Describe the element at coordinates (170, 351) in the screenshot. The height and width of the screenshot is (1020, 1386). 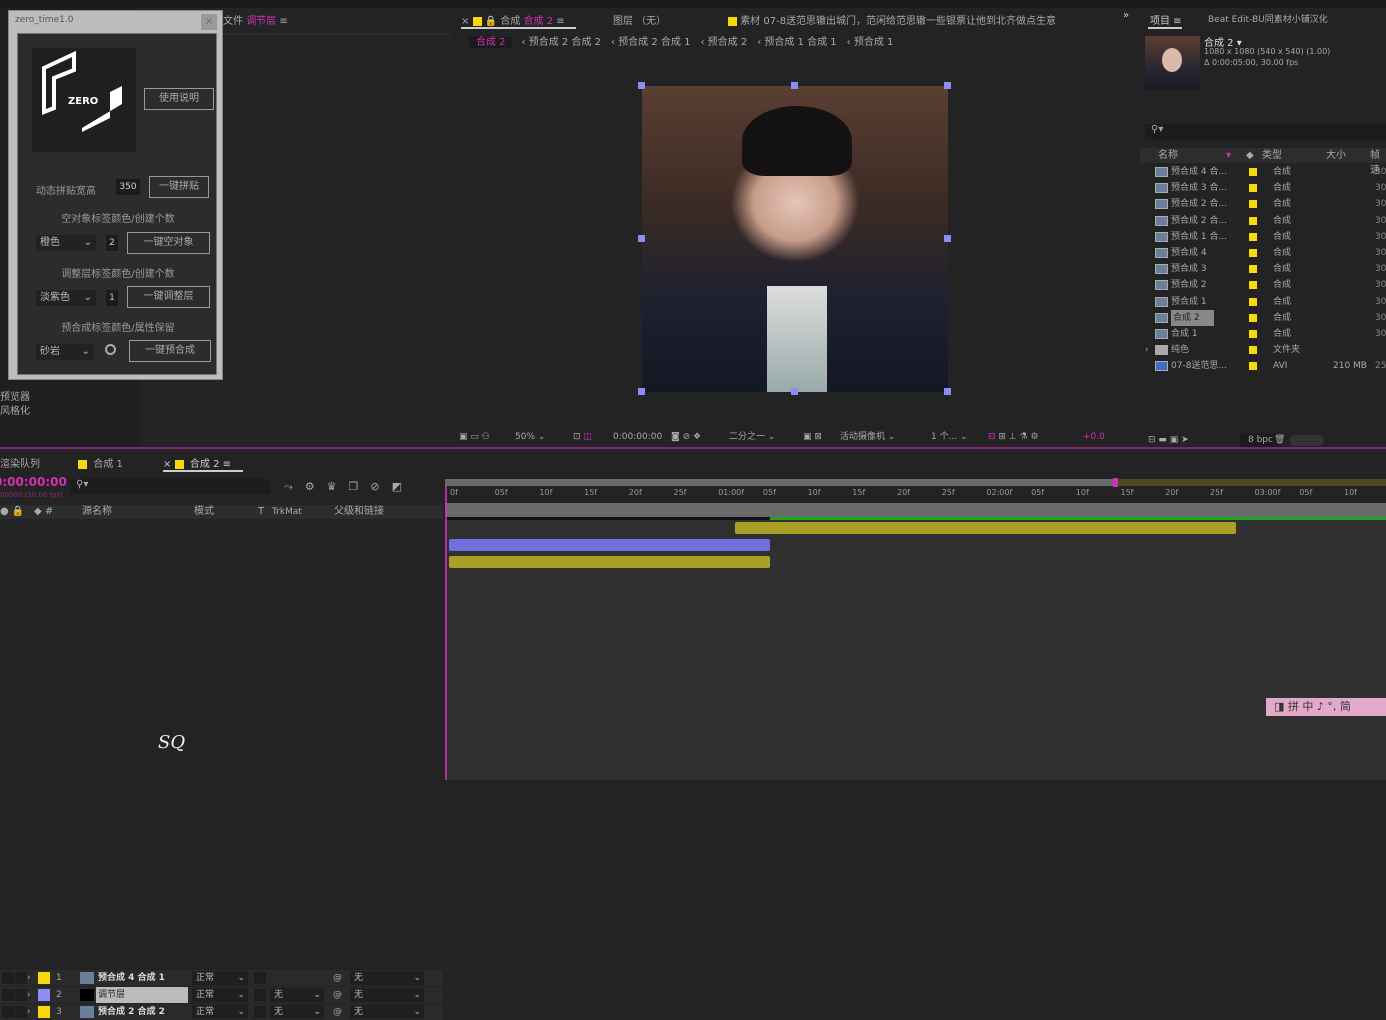
I see `precompose-button: 一键预合成` at that location.